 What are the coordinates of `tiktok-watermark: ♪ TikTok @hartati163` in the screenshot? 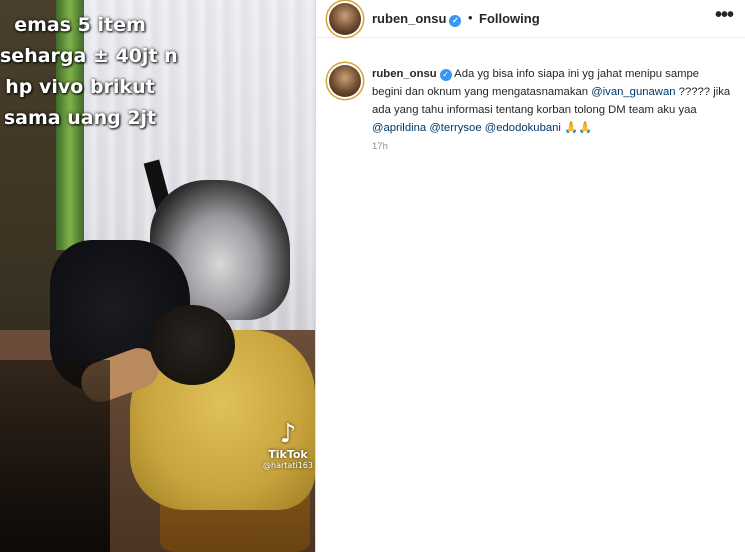 It's located at (286, 445).